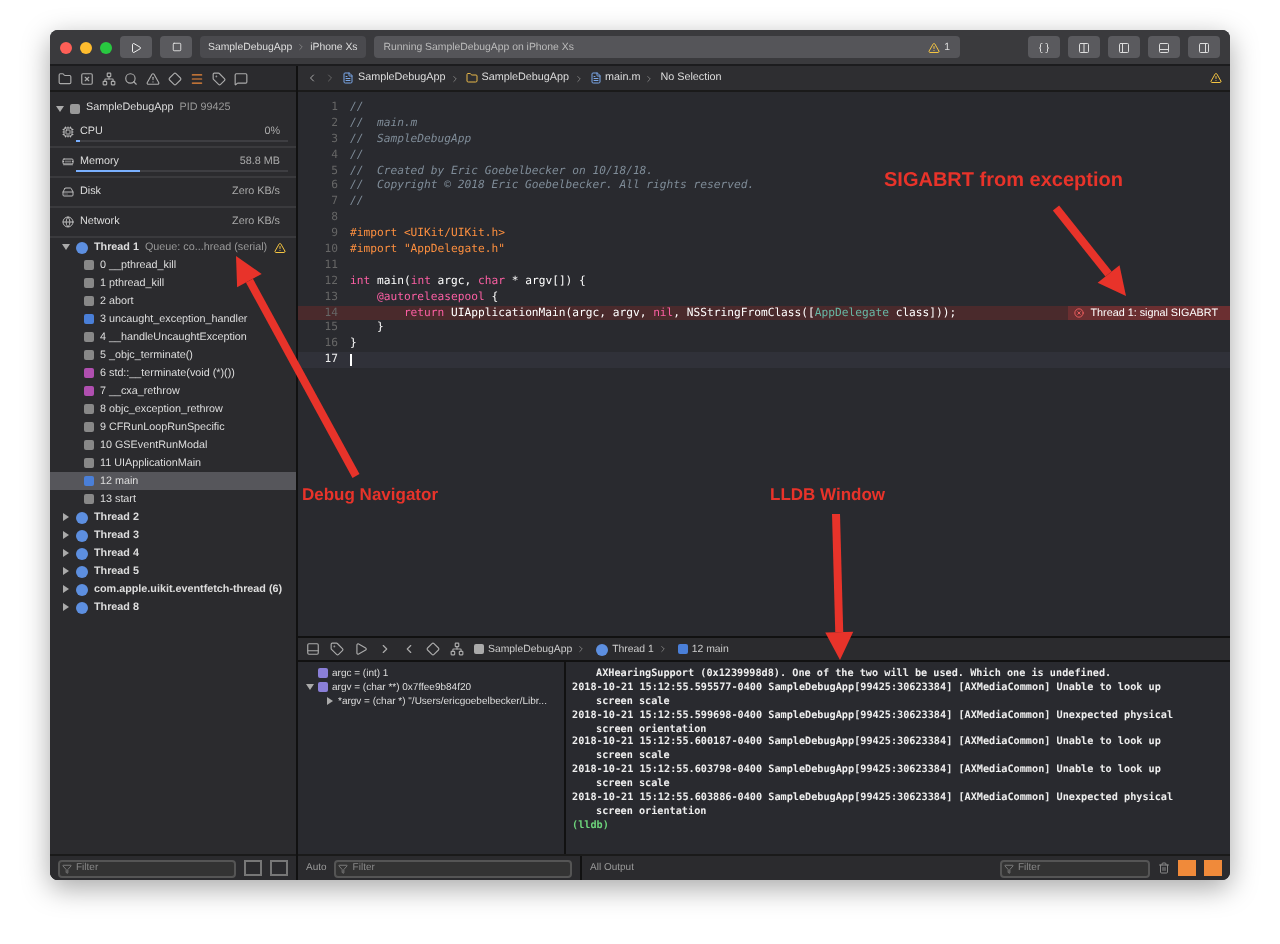 This screenshot has height=944, width=1280. Describe the element at coordinates (351, 360) in the screenshot. I see `text-cursor` at that location.